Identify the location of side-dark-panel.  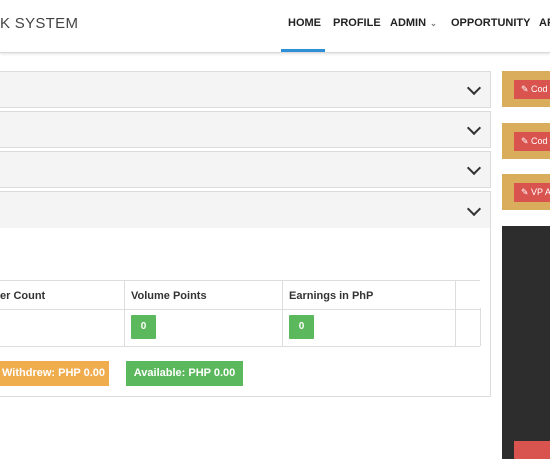
(526, 342).